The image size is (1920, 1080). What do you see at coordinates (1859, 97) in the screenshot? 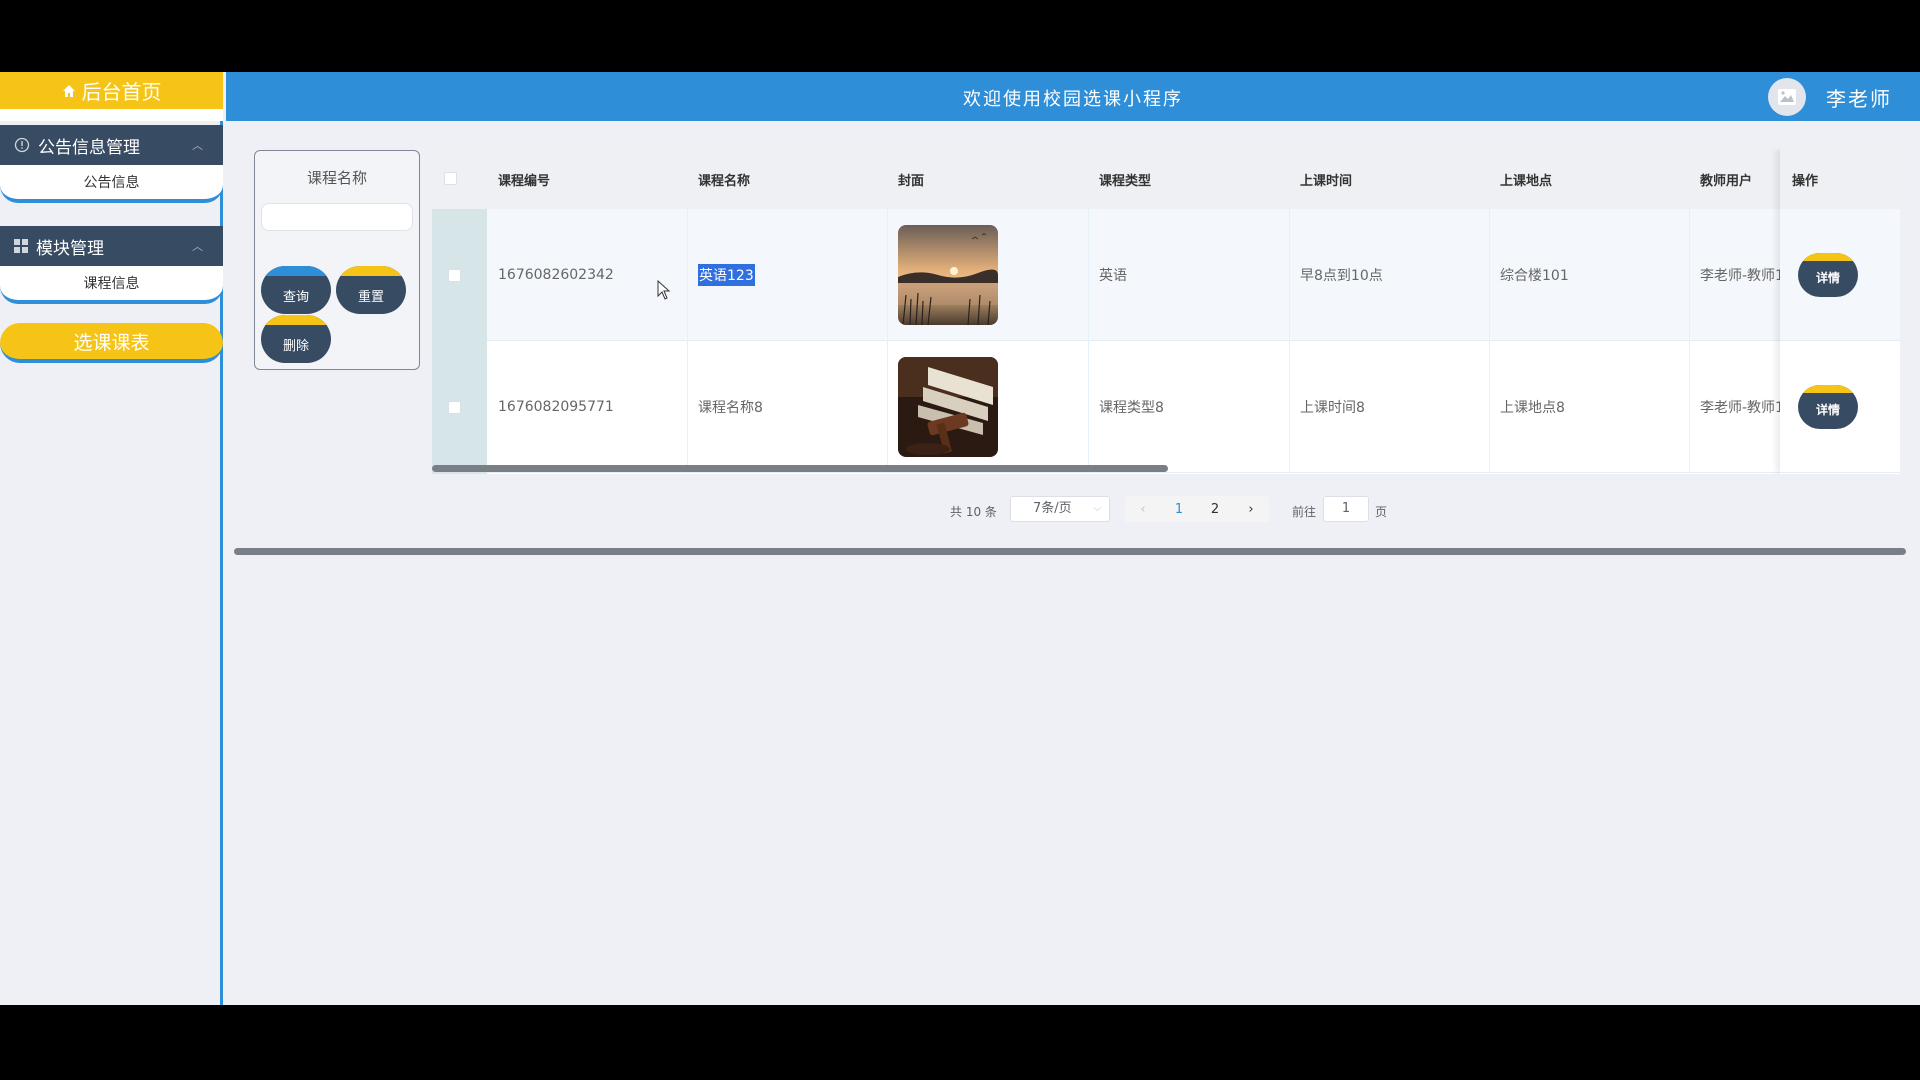
I see `user-name: 李老师` at bounding box center [1859, 97].